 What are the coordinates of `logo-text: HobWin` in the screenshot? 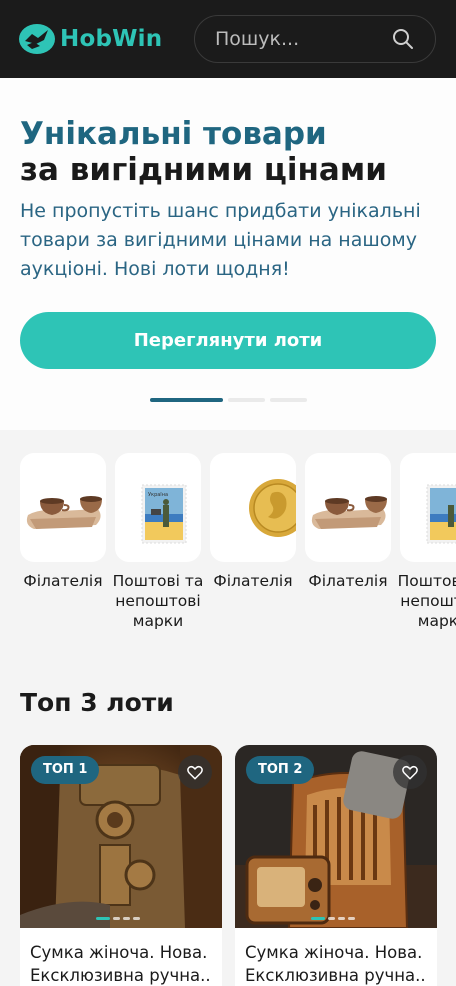 It's located at (111, 39).